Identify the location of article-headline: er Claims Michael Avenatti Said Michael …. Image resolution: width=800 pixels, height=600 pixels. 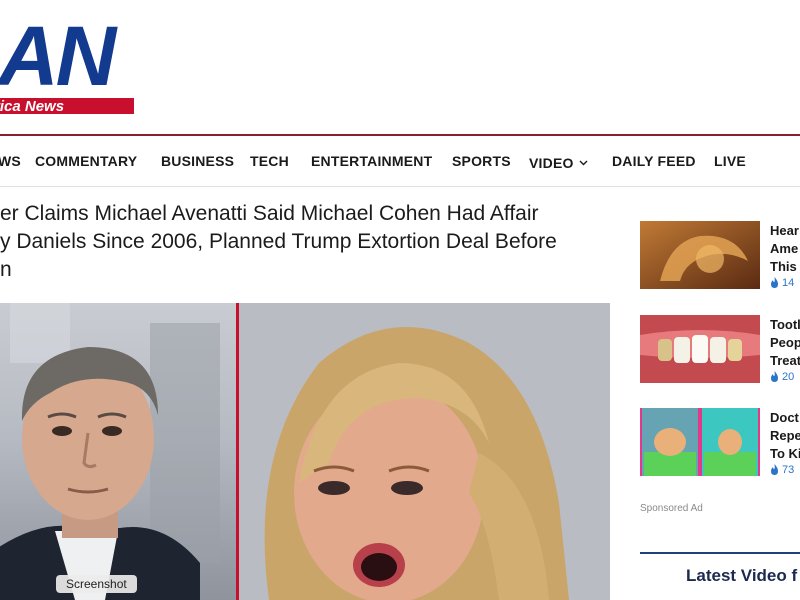
(305, 242).